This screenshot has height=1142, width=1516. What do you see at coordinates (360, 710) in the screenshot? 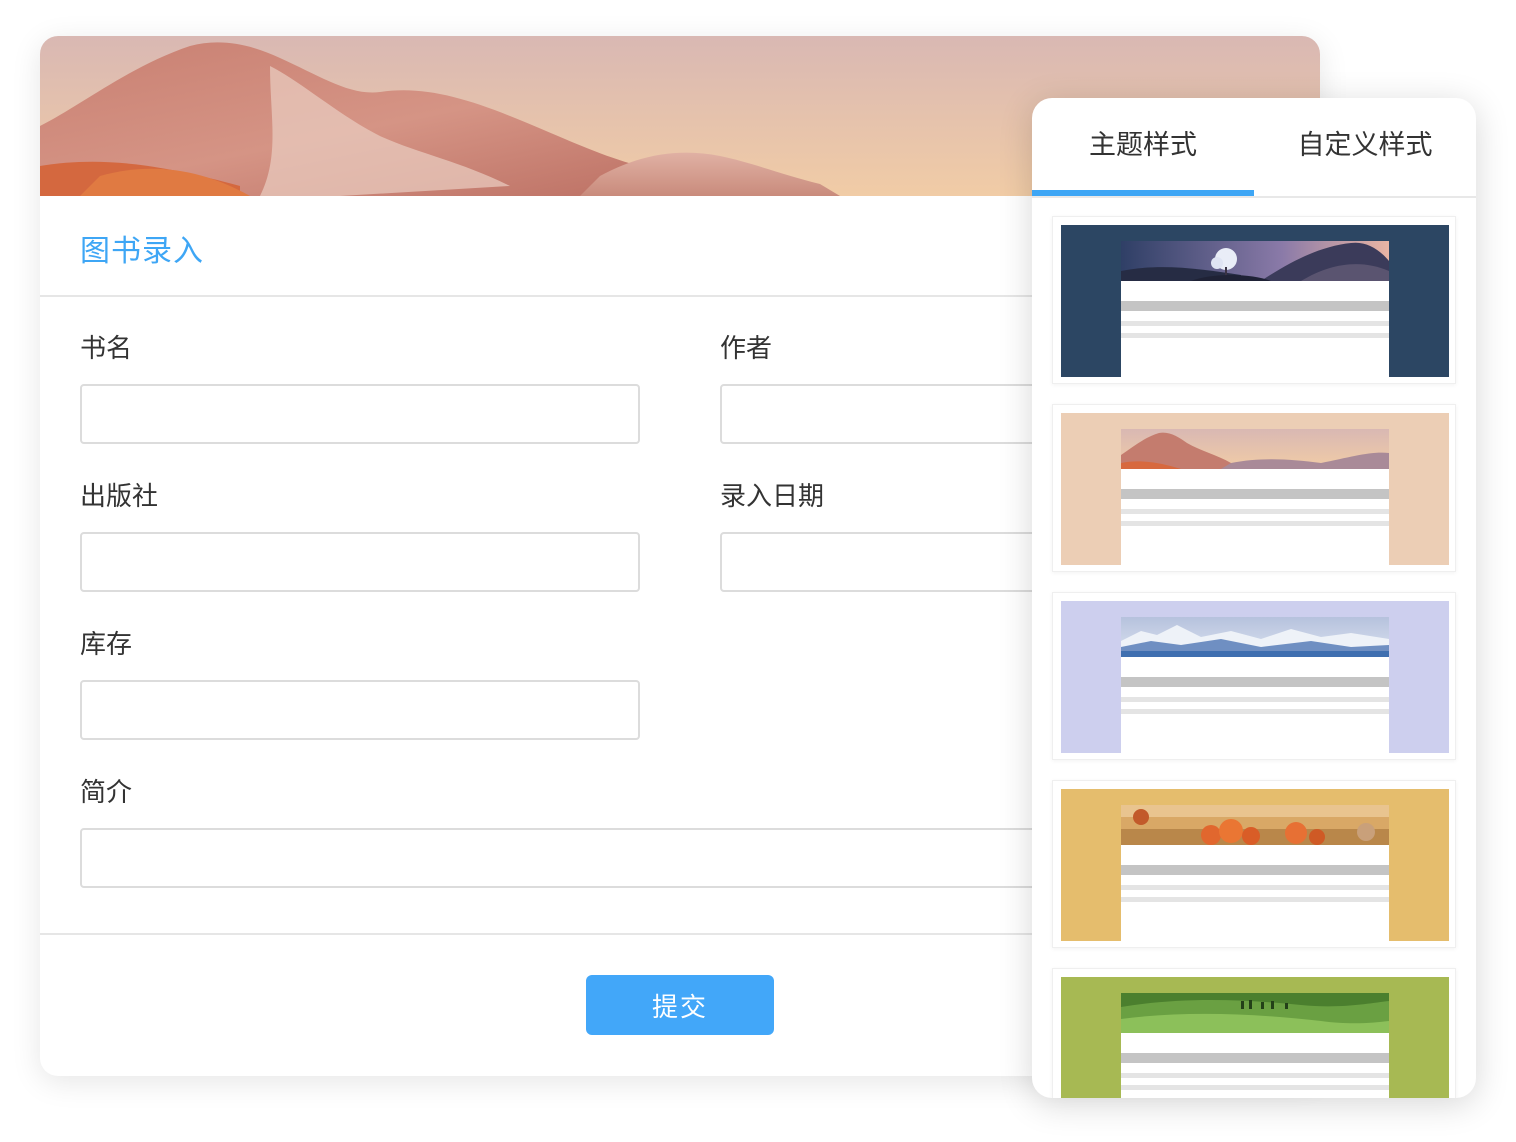
I see `stock-input` at bounding box center [360, 710].